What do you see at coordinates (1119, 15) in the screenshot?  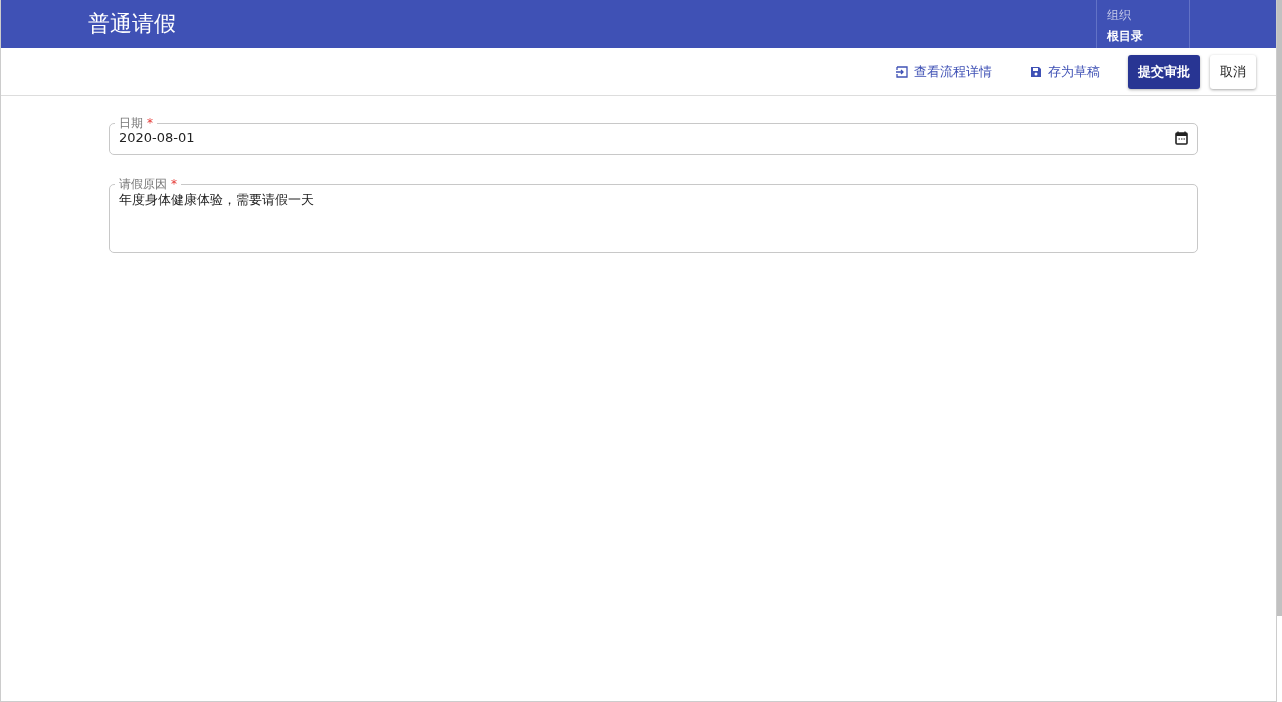 I see `org-label: 组织` at bounding box center [1119, 15].